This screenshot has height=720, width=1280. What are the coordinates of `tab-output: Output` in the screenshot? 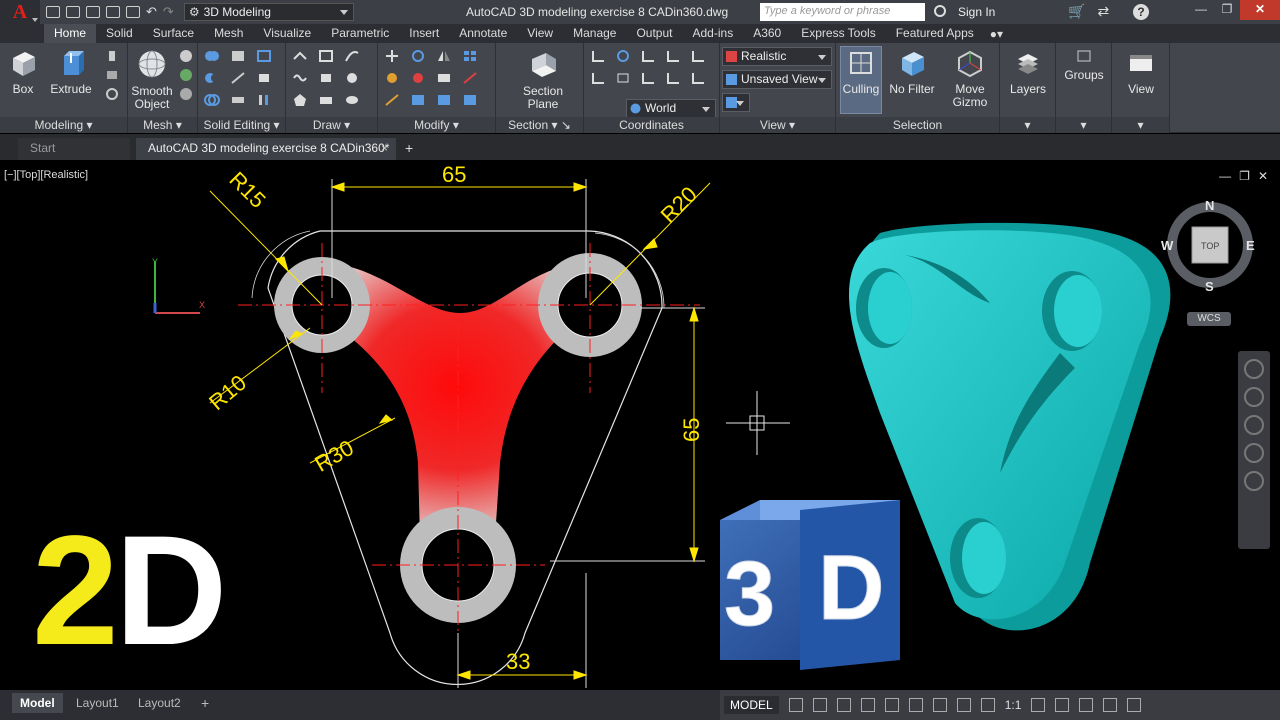 It's located at (654, 33).